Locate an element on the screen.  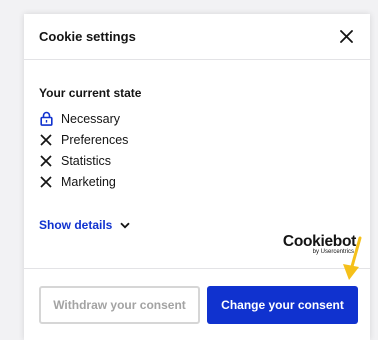
state-item-label: Necessary is located at coordinates (91, 118).